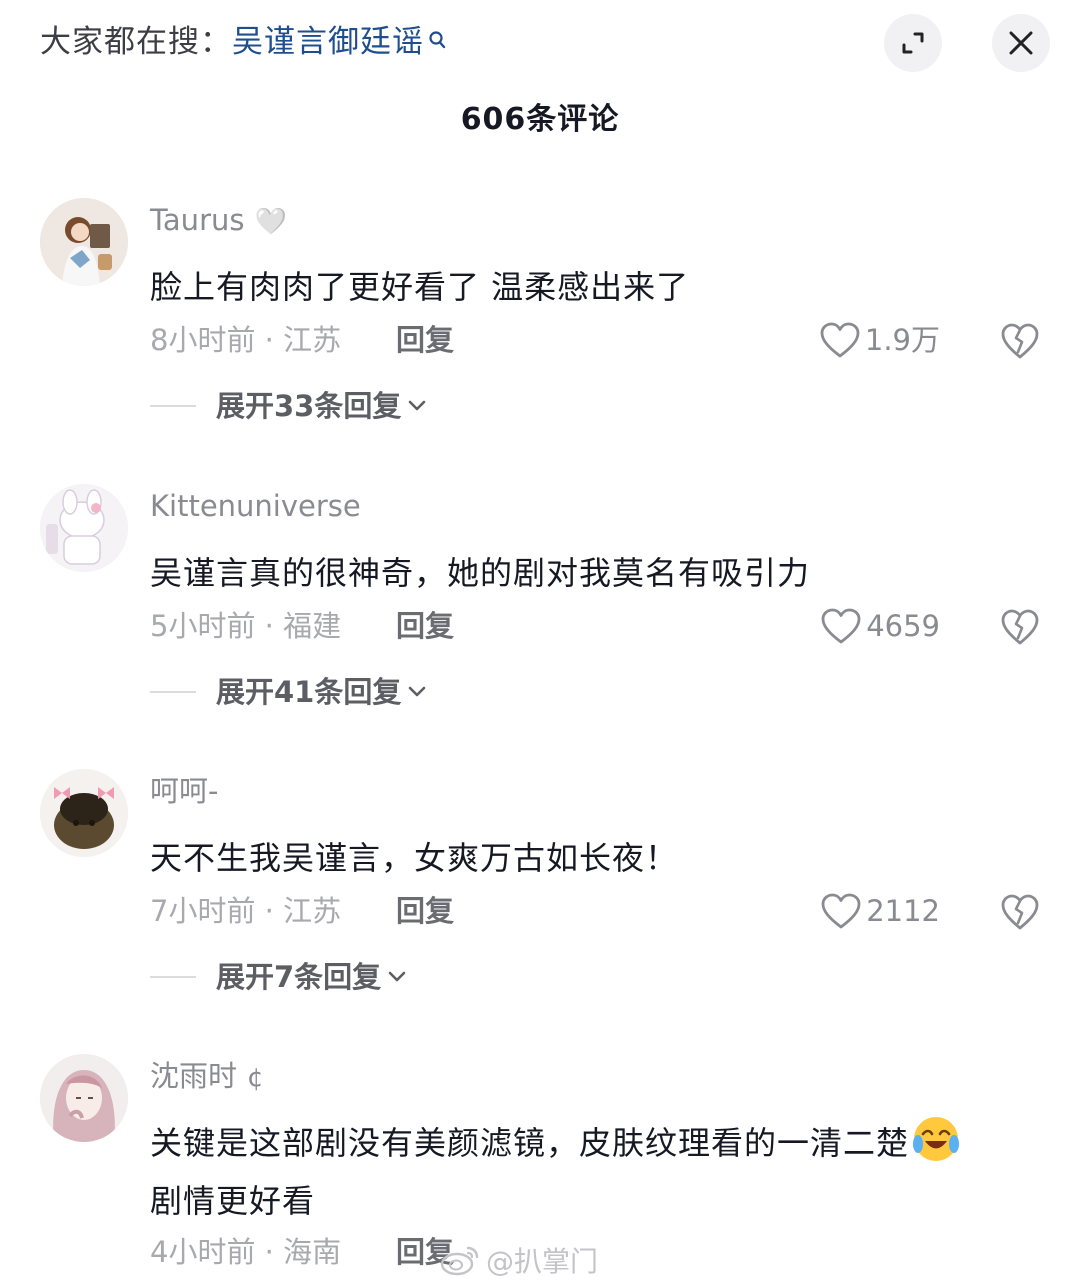 This screenshot has height=1286, width=1080. I want to click on comment-count-title: 606条评论, so click(540, 119).